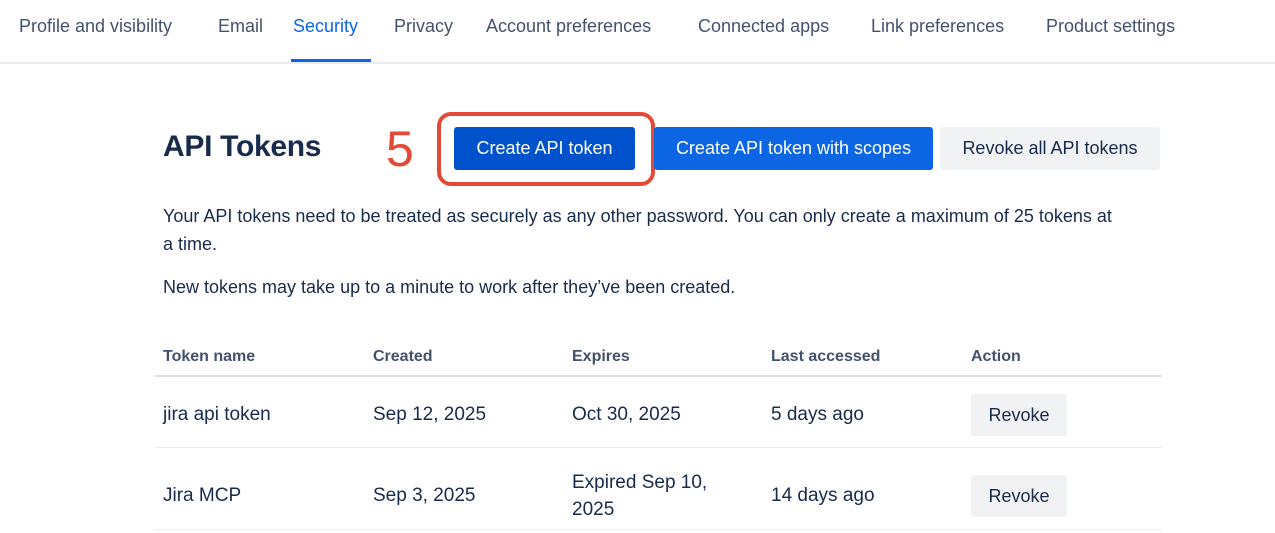  I want to click on page-title: API Tokens, so click(242, 146).